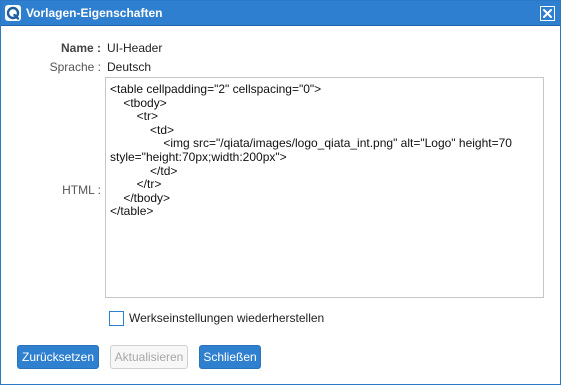  I want to click on title-bar: Vorlagen-Eigenschaften, so click(280, 13).